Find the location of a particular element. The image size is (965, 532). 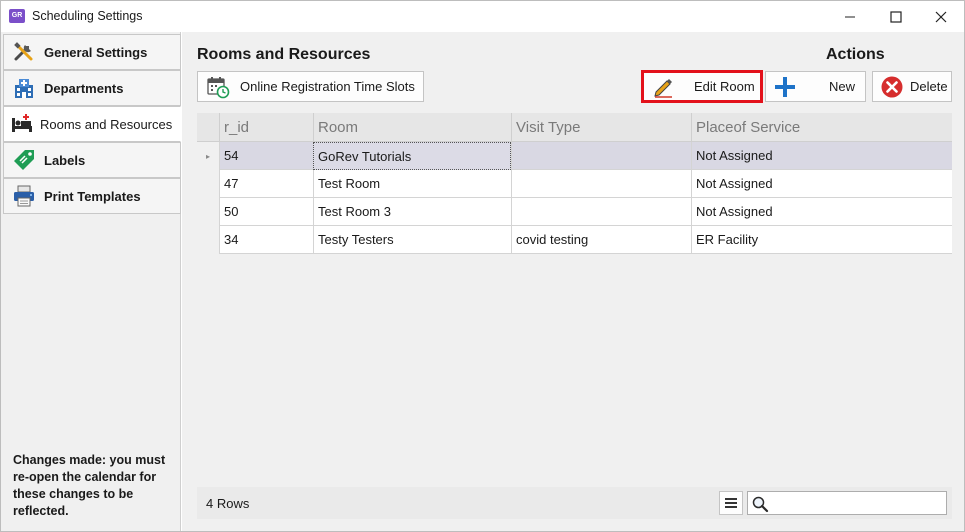

table-row: ▸ 54 GoRev Tutorials Not Assigned is located at coordinates (574, 156).